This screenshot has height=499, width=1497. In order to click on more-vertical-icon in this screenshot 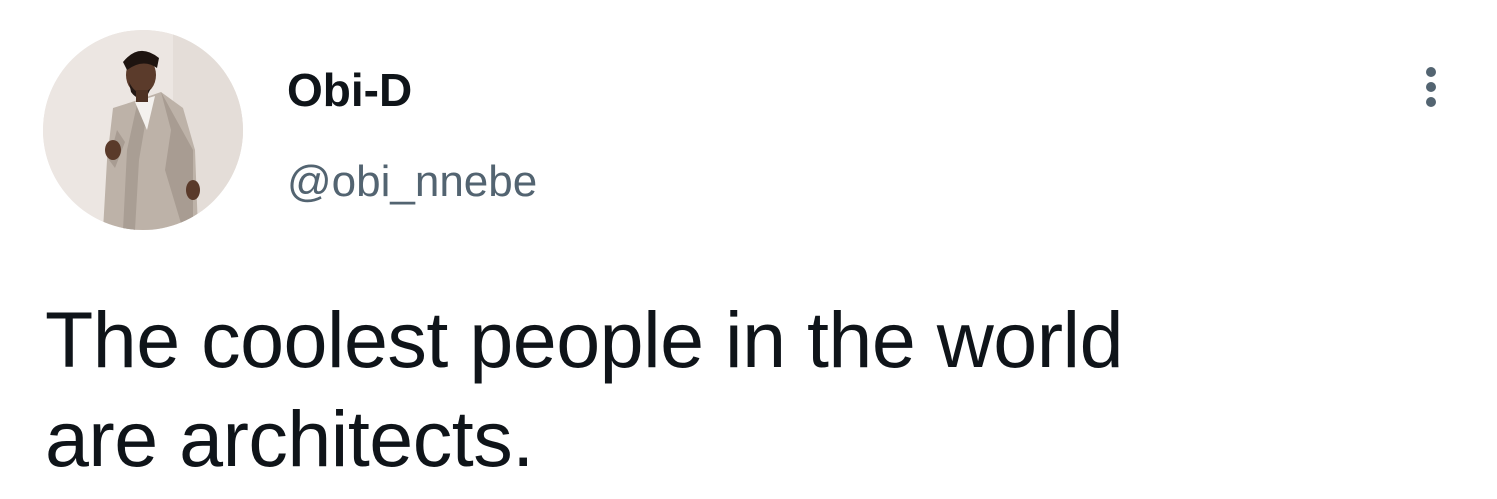, I will do `click(1431, 87)`.